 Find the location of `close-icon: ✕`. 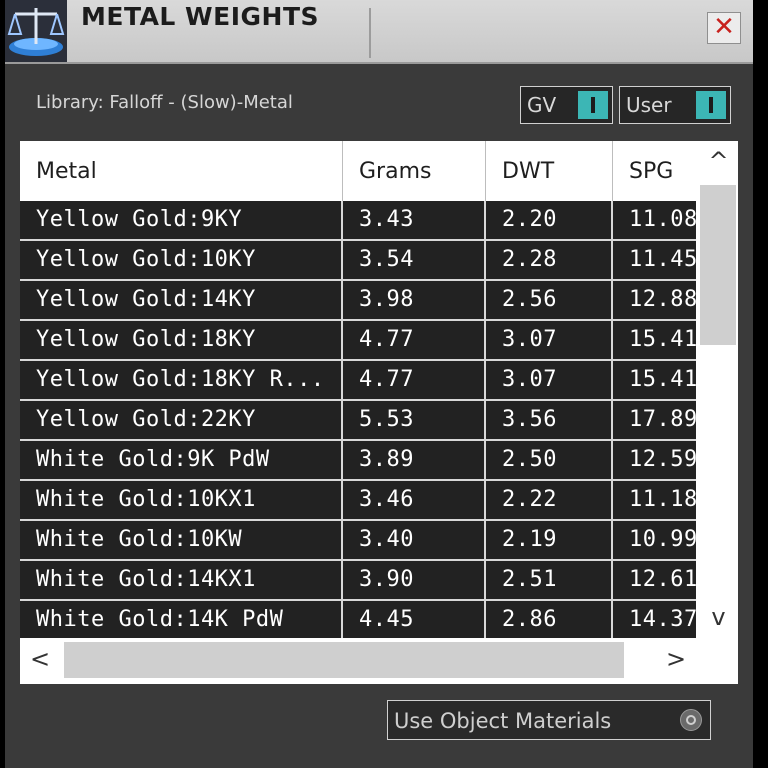

close-icon: ✕ is located at coordinates (724, 27).